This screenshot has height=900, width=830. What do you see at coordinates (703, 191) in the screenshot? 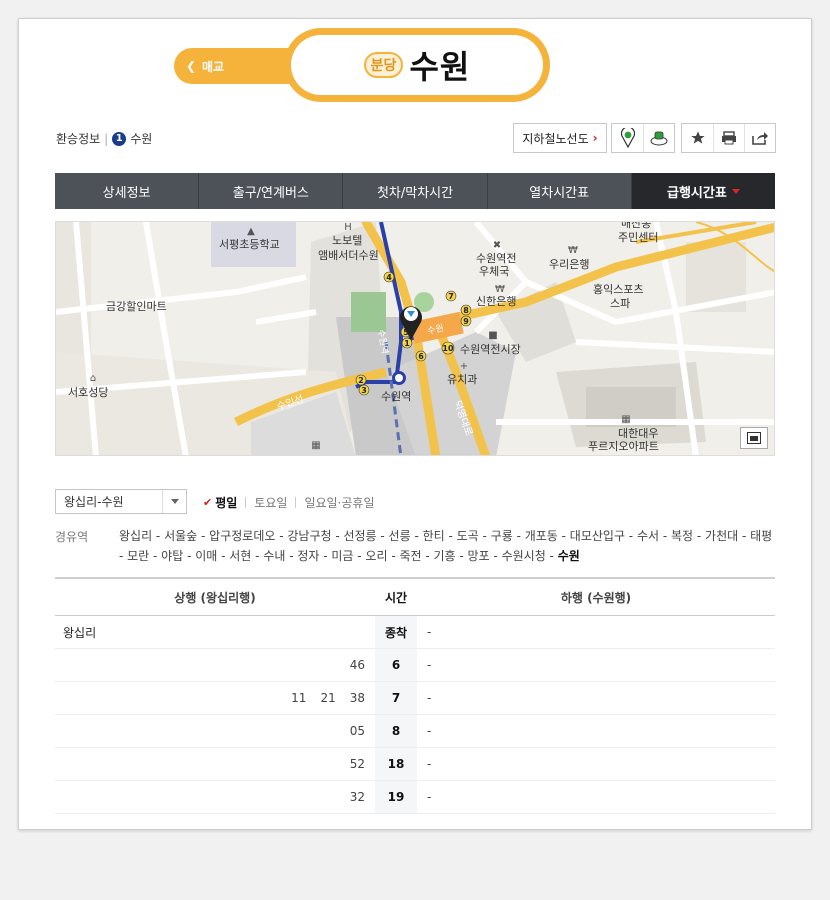
I see `tab-express-timetable: 급행시간표` at bounding box center [703, 191].